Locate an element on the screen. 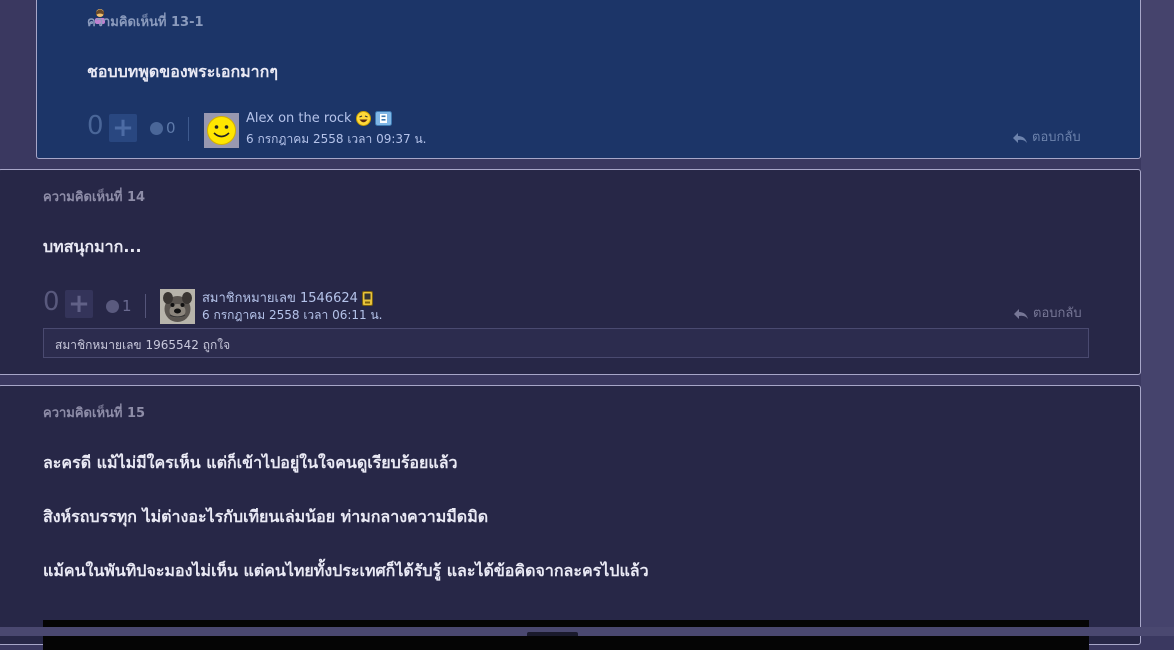 This screenshot has height=650, width=1174. emotion-count: 0 is located at coordinates (171, 128).